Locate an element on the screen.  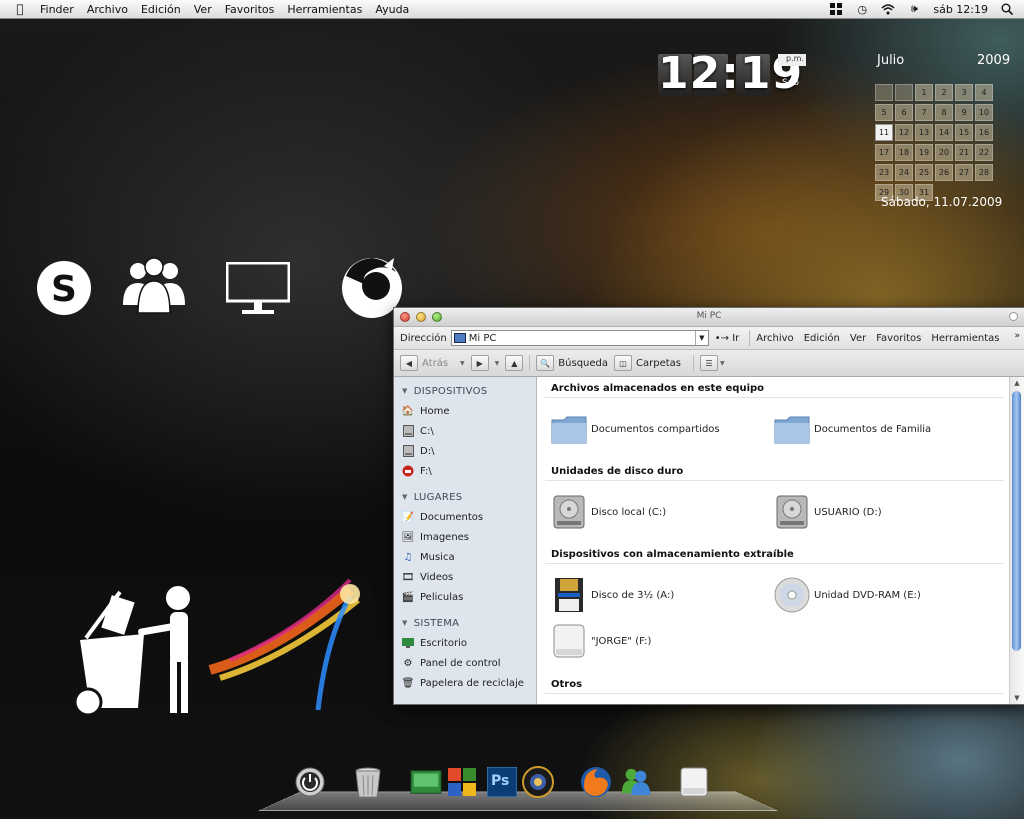
menu-favoritos: Favoritos is located at coordinates (250, 9).